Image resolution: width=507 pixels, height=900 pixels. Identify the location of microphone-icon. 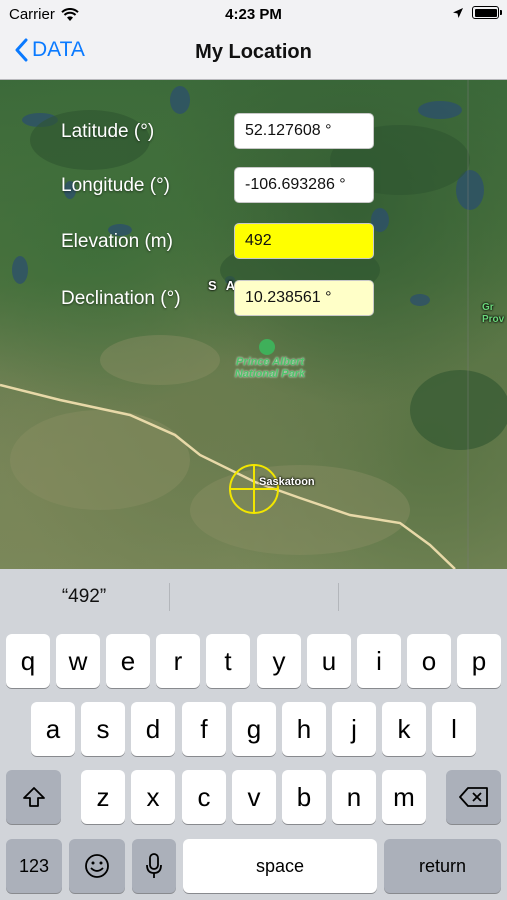
(154, 865).